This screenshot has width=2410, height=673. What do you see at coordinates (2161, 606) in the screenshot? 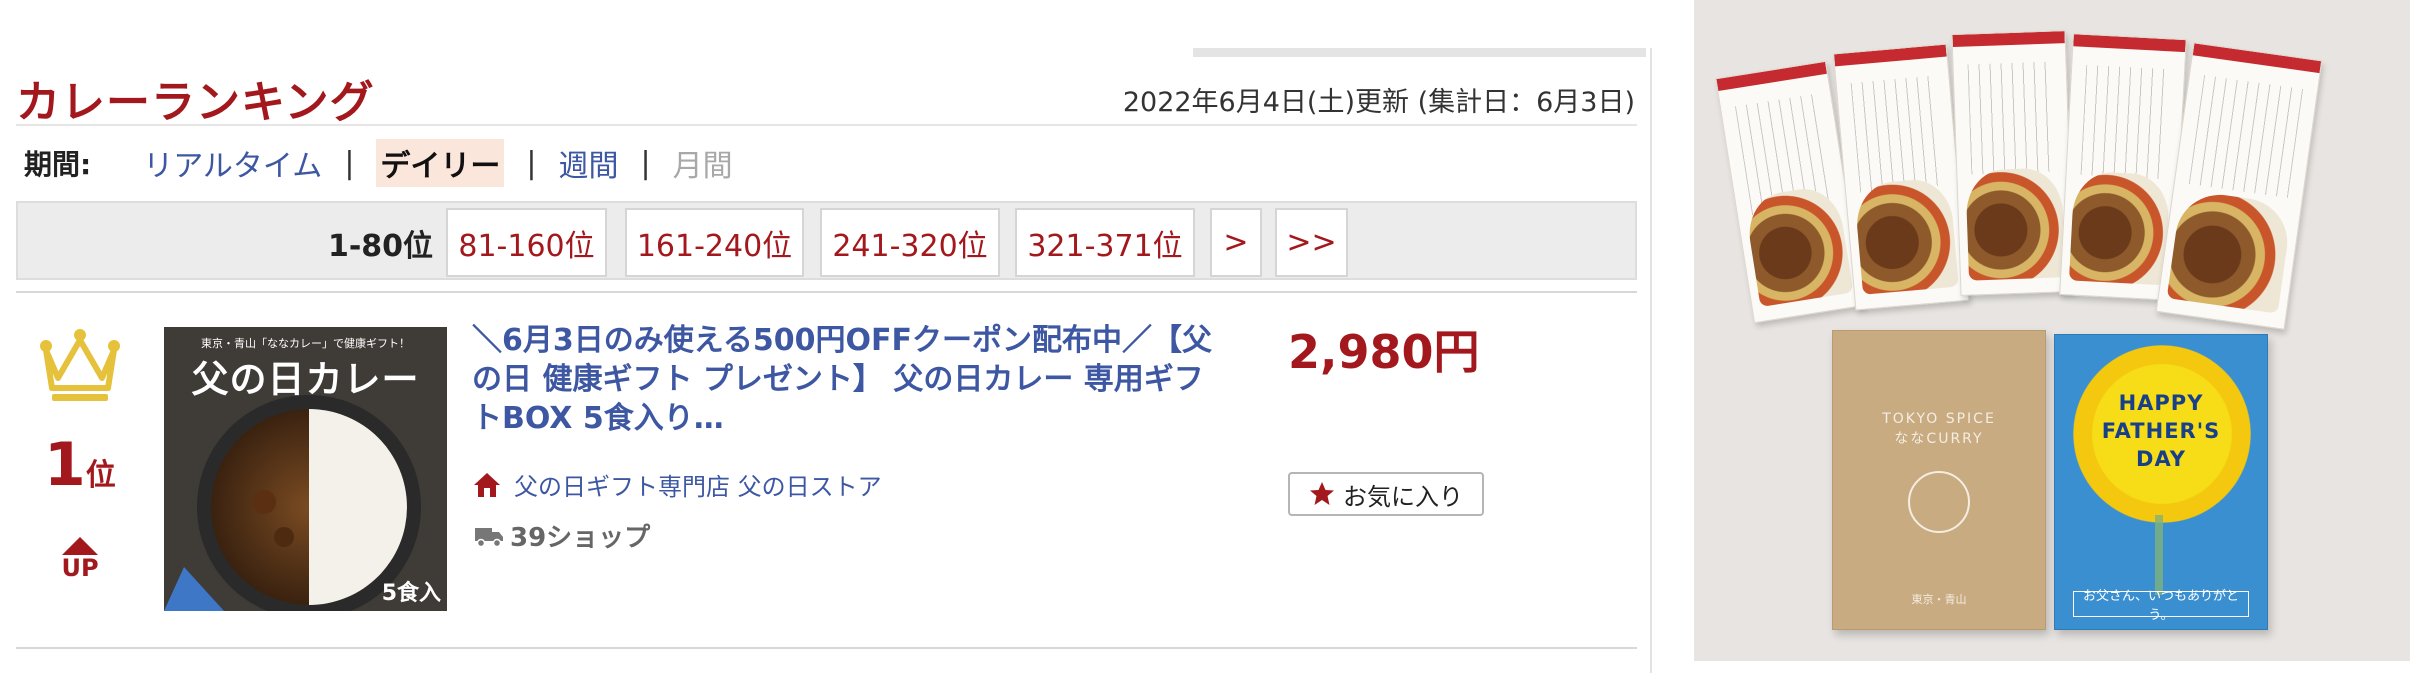
I see `card-footer: お父さん、いつもありがとう。` at bounding box center [2161, 606].